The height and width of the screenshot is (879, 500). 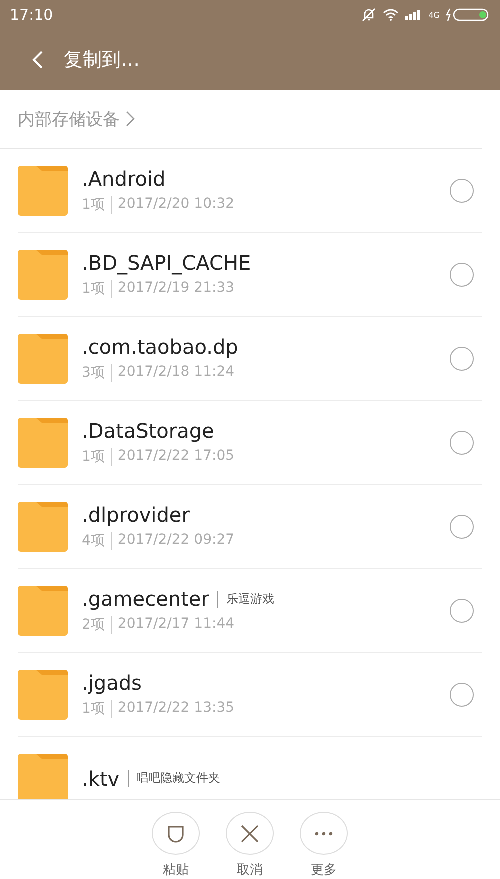 I want to click on folder-tag: 乐逗游戏, so click(x=245, y=599).